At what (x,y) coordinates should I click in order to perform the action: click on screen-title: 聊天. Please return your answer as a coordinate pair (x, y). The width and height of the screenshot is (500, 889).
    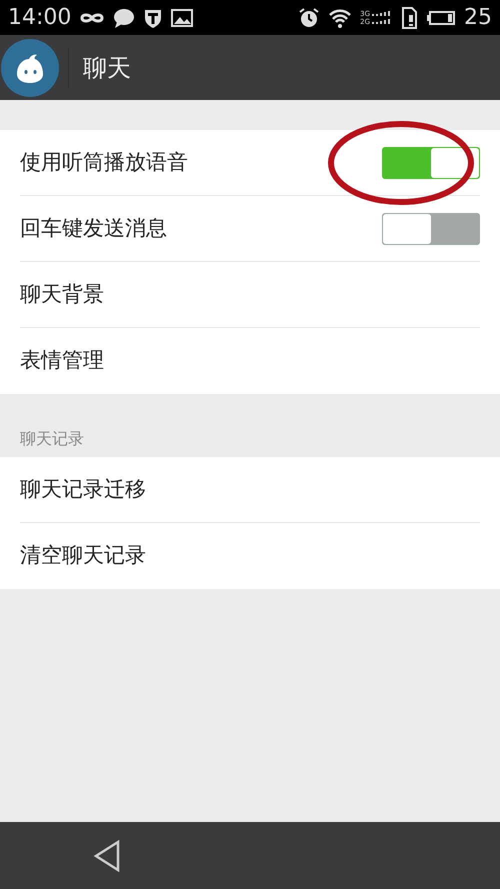
    Looking at the image, I should click on (107, 68).